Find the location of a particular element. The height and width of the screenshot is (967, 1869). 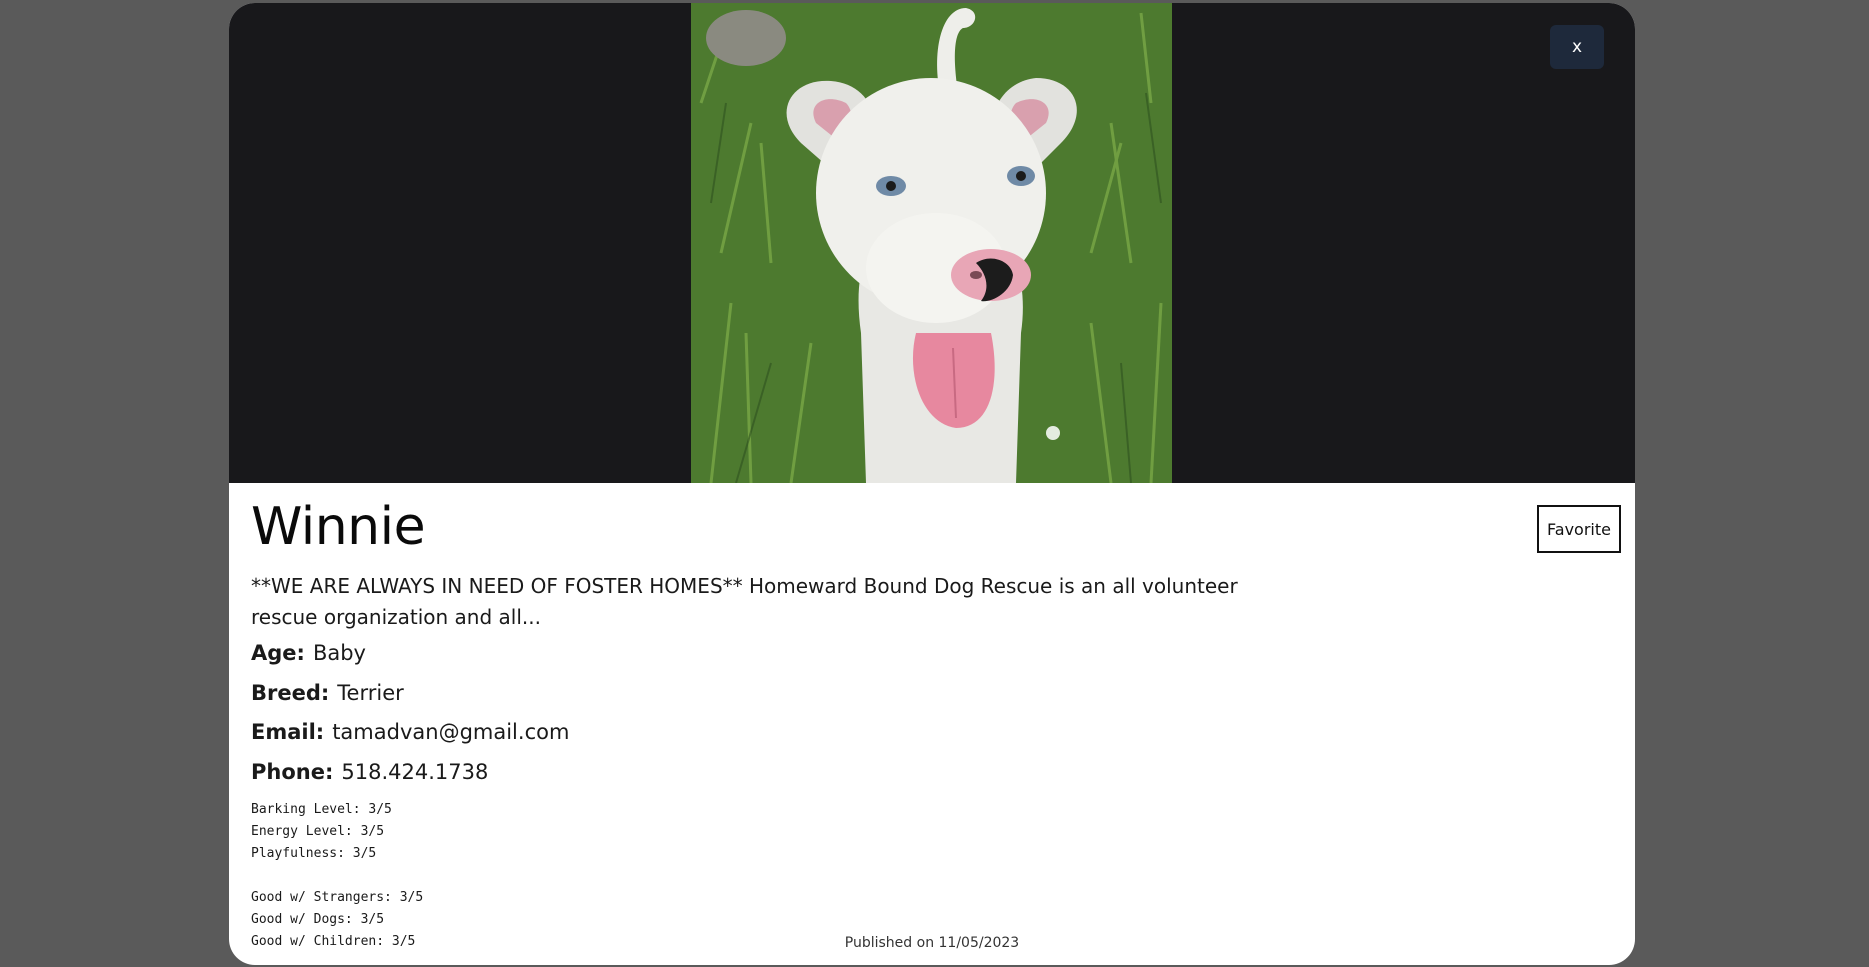

favorite-button: Favorite is located at coordinates (1579, 529).